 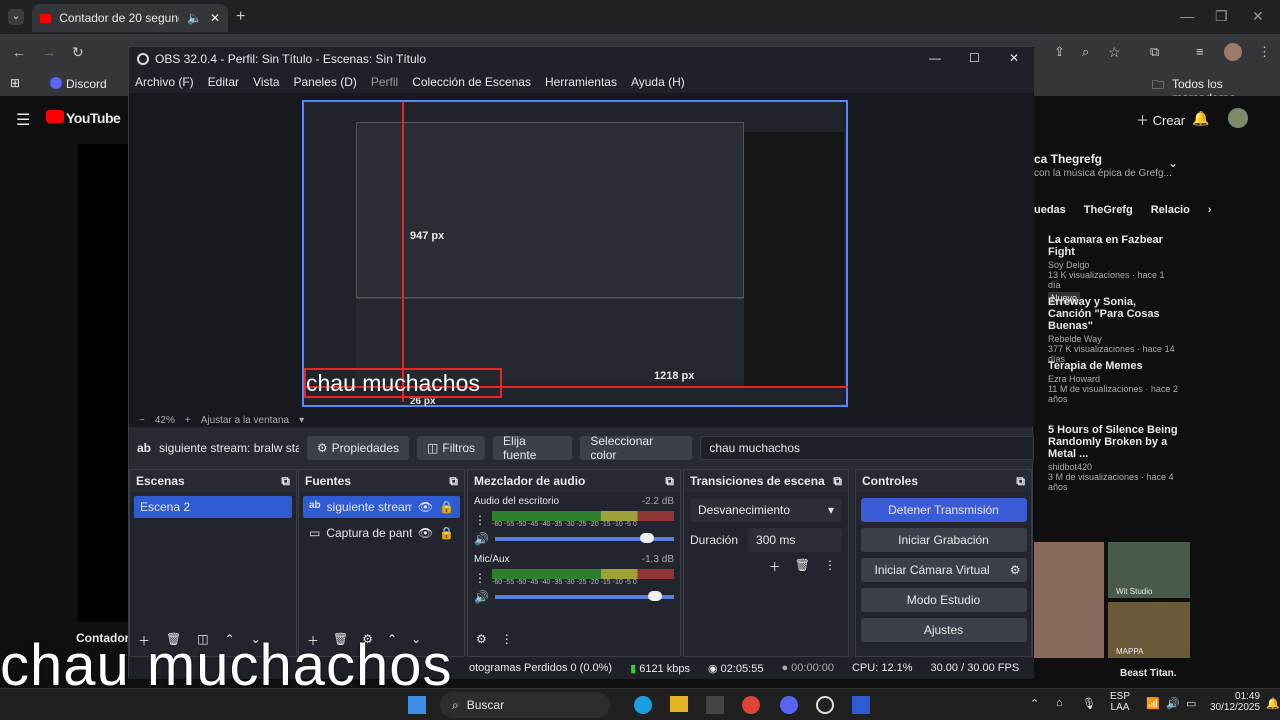 I want to click on volume-icon: 🔊, so click(x=1173, y=703).